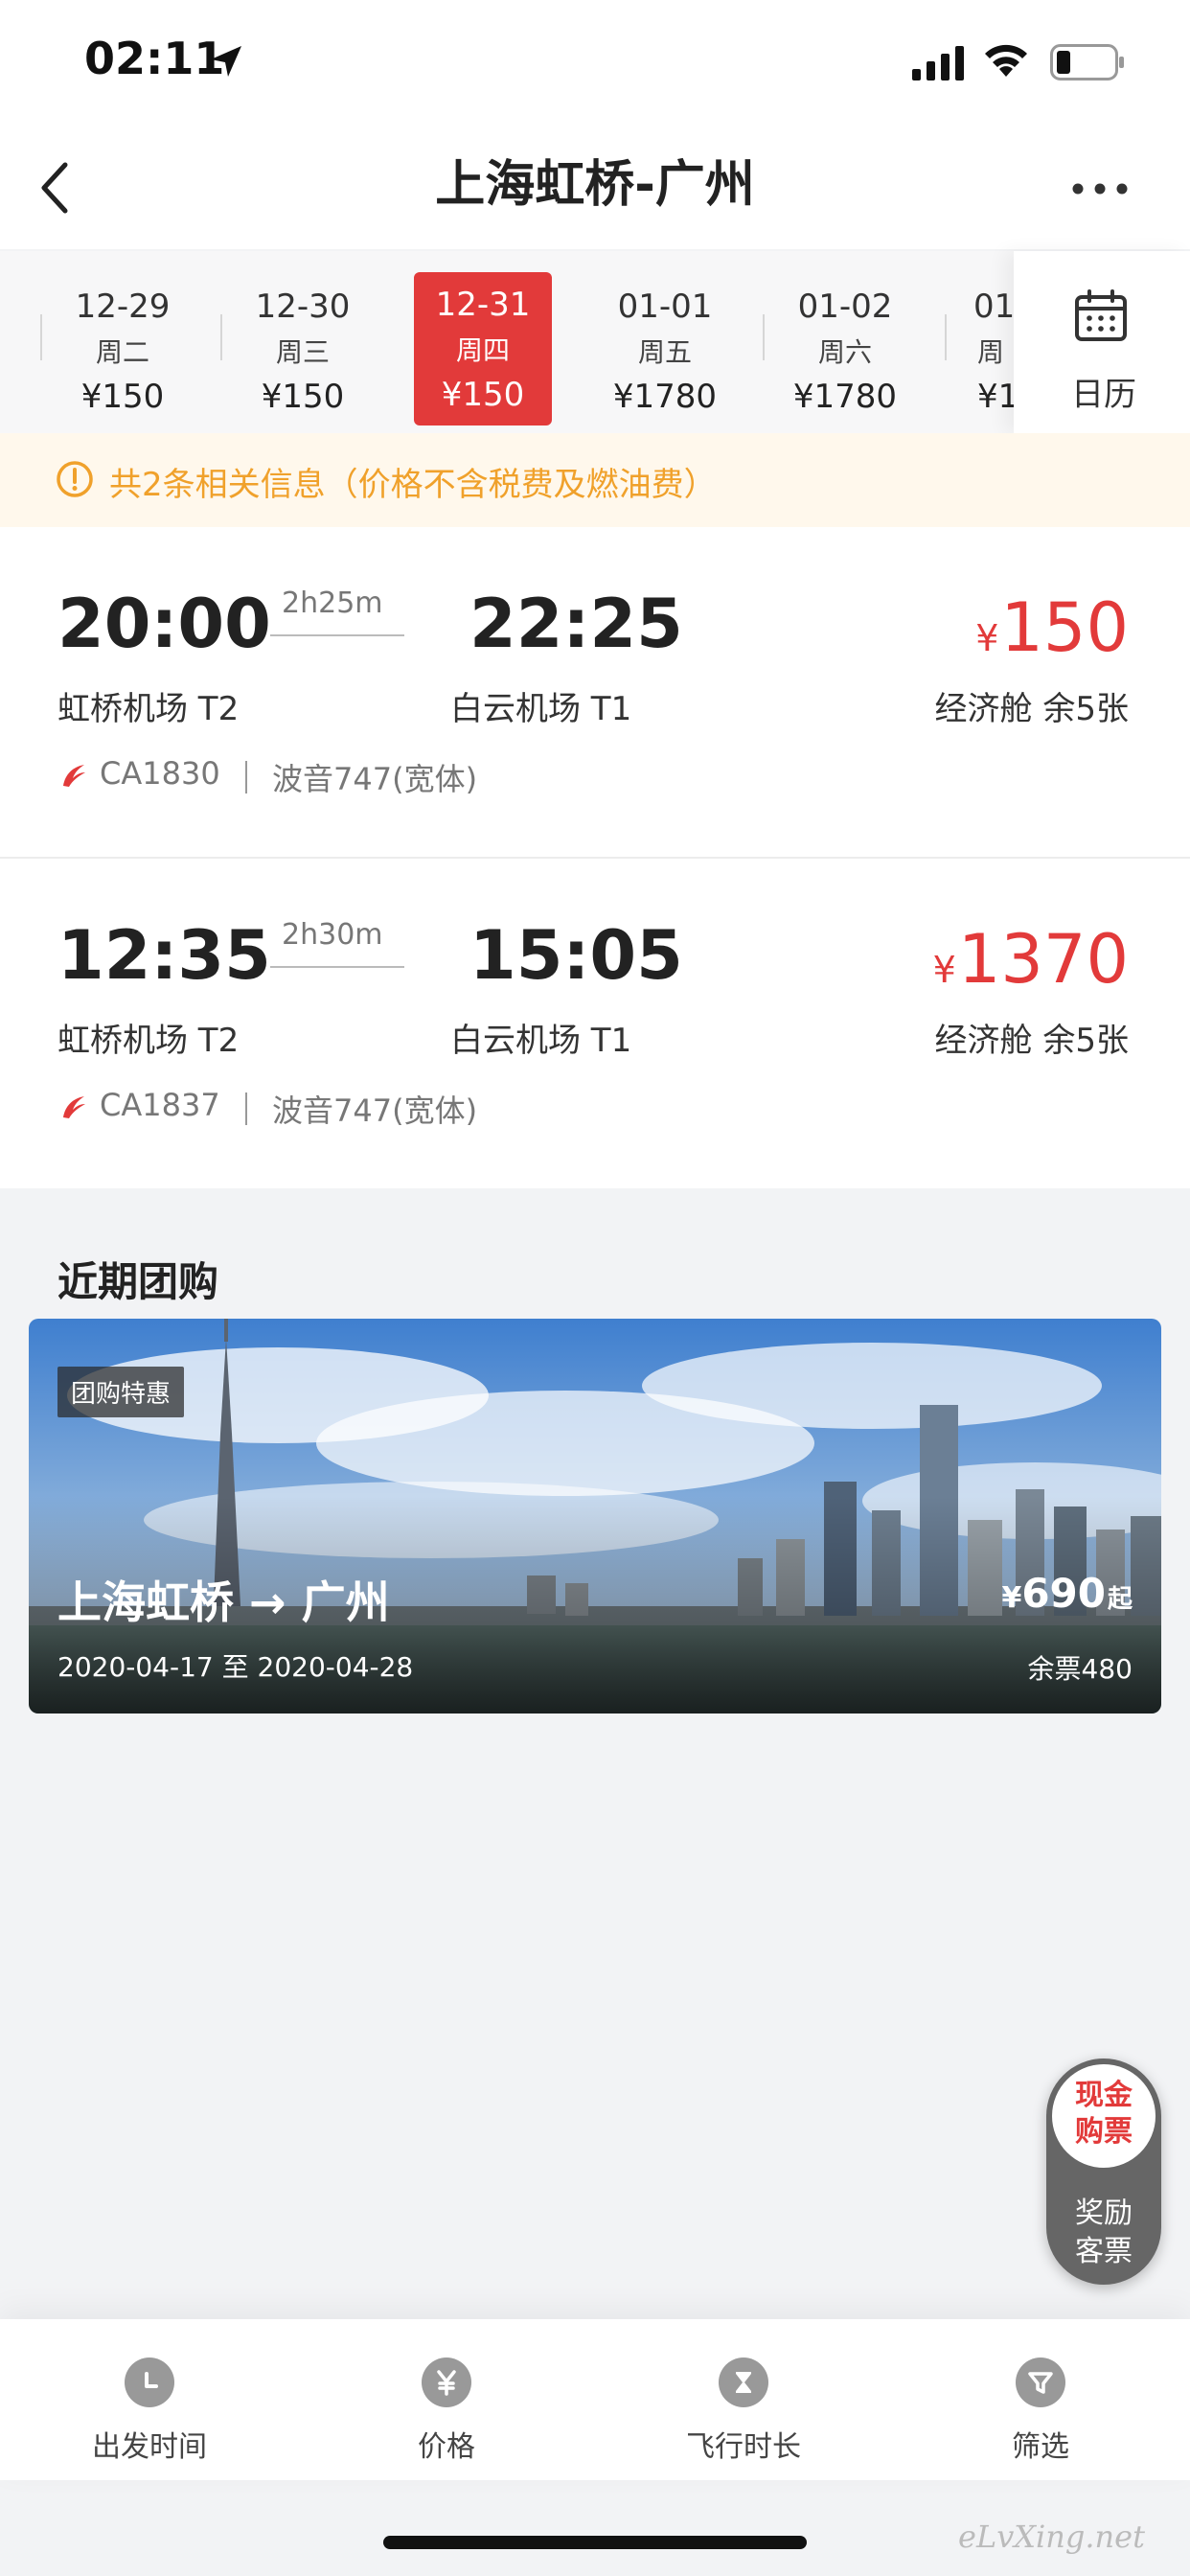 The image size is (1190, 2576). Describe the element at coordinates (1101, 315) in the screenshot. I see `calendar-icon` at that location.